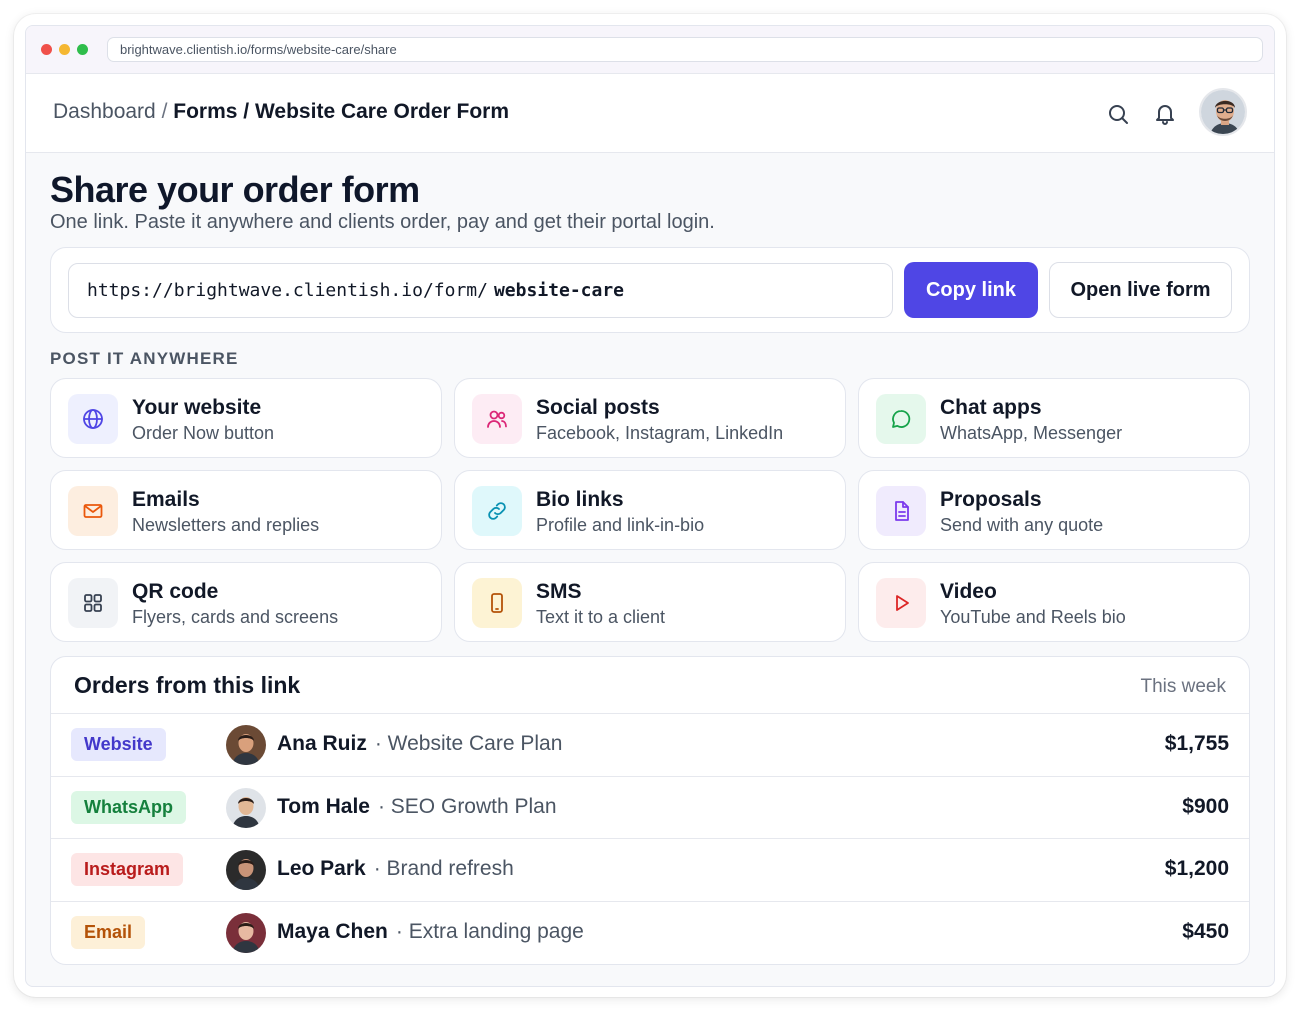 The width and height of the screenshot is (1300, 1011). What do you see at coordinates (1031, 433) in the screenshot?
I see `channel-subtitle: WhatsApp, Messenger` at bounding box center [1031, 433].